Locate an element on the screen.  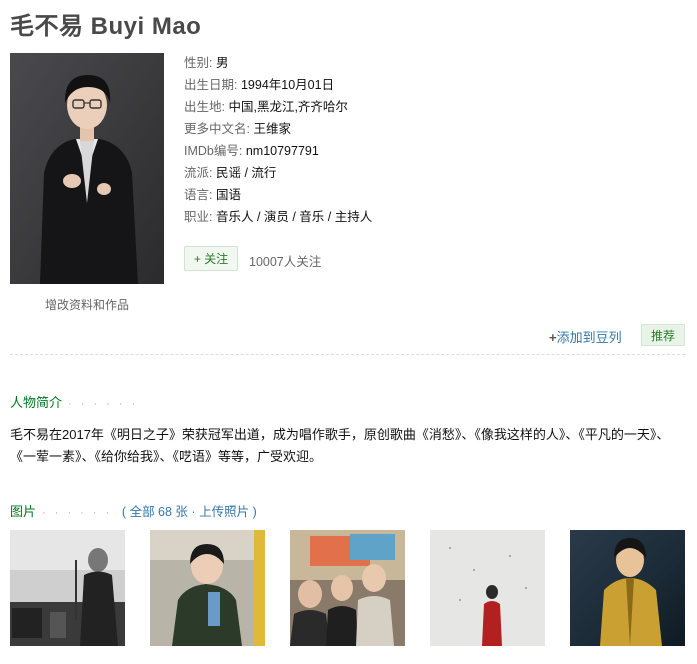
info-row-imdb: IMDb编号: nm10797791 is located at coordinates (278, 151).